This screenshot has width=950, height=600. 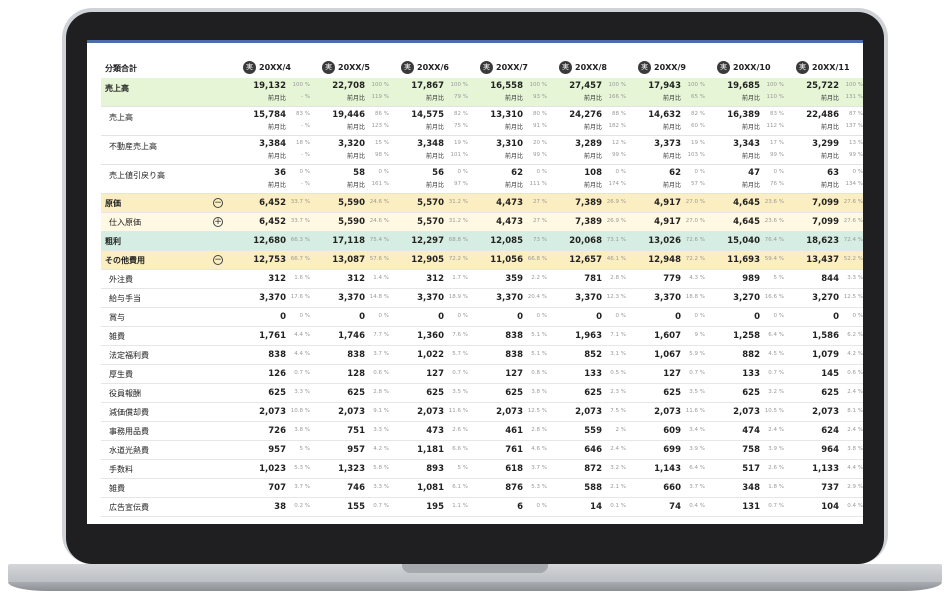 What do you see at coordinates (355, 298) in the screenshot?
I see `value-cell: 3,370 14.8 %` at bounding box center [355, 298].